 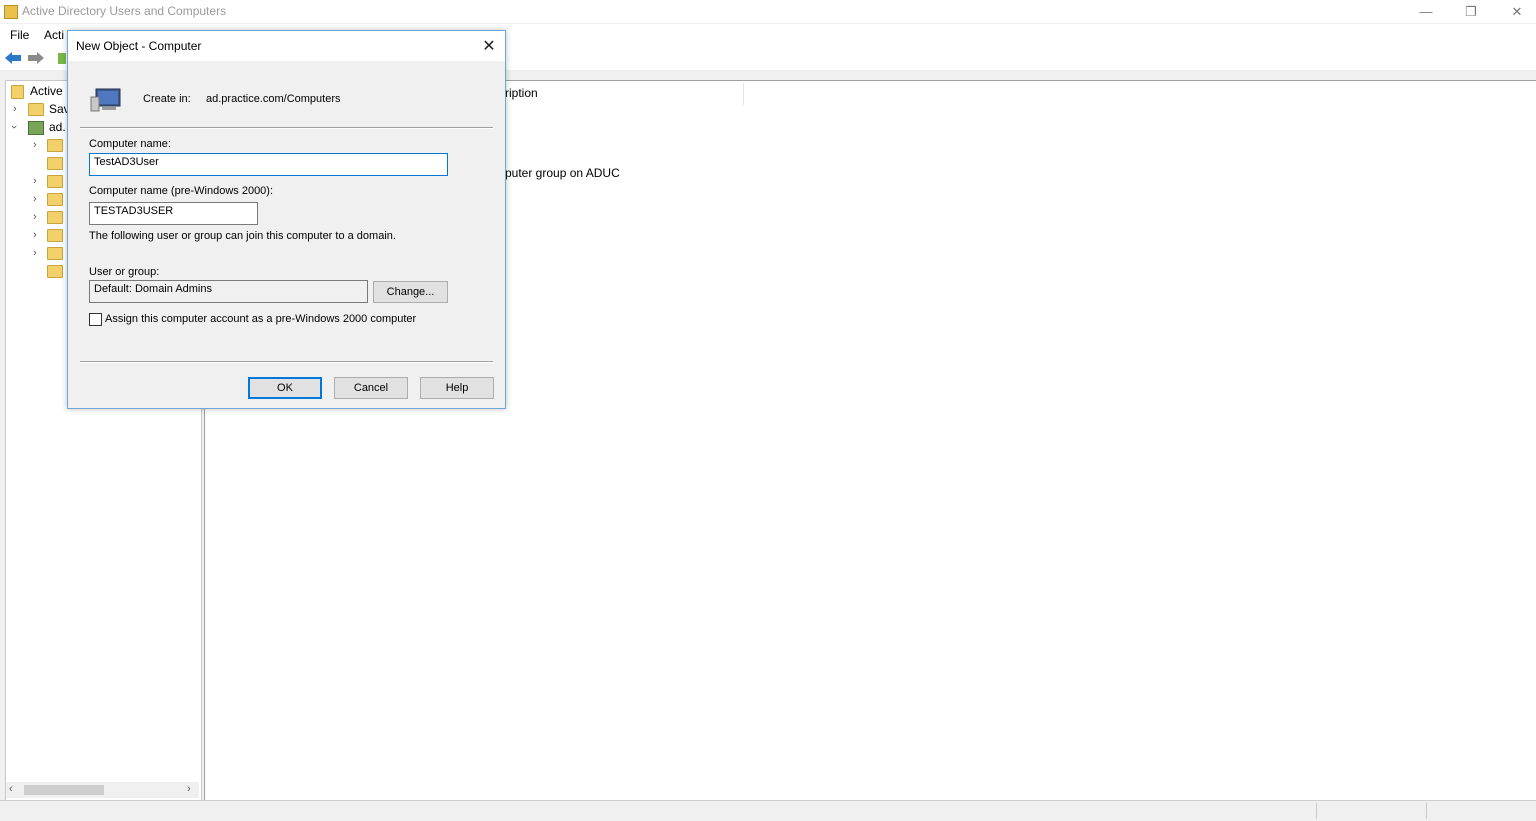 I want to click on column-header-description: ription, so click(x=521, y=93).